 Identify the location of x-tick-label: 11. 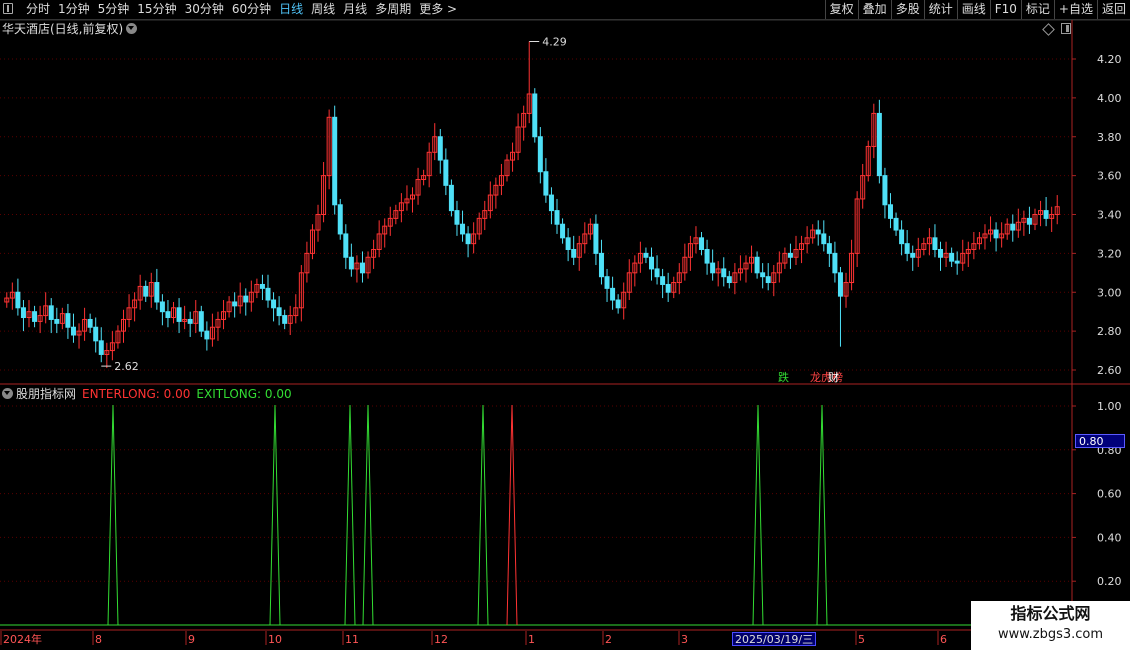
(352, 639).